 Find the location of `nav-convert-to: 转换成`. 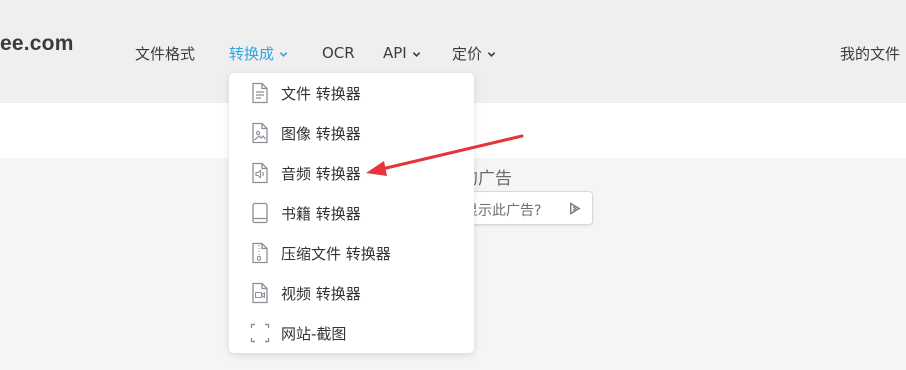

nav-convert-to: 转换成 is located at coordinates (258, 53).